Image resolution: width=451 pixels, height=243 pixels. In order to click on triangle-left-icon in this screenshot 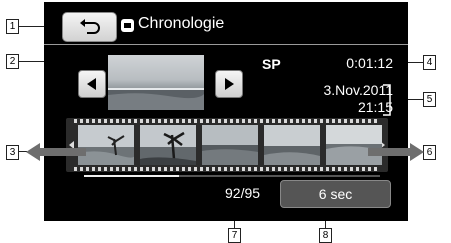, I will do `click(91, 84)`.